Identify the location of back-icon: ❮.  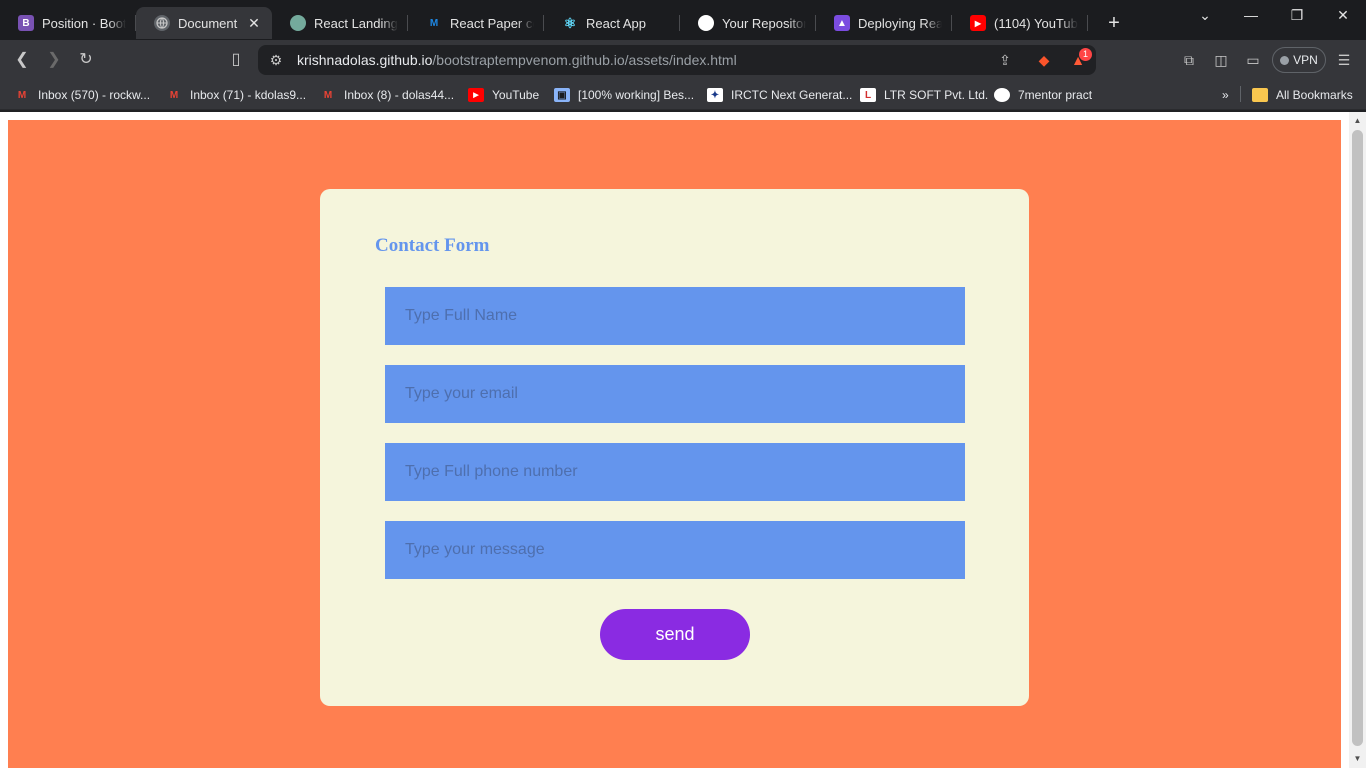
(22, 60).